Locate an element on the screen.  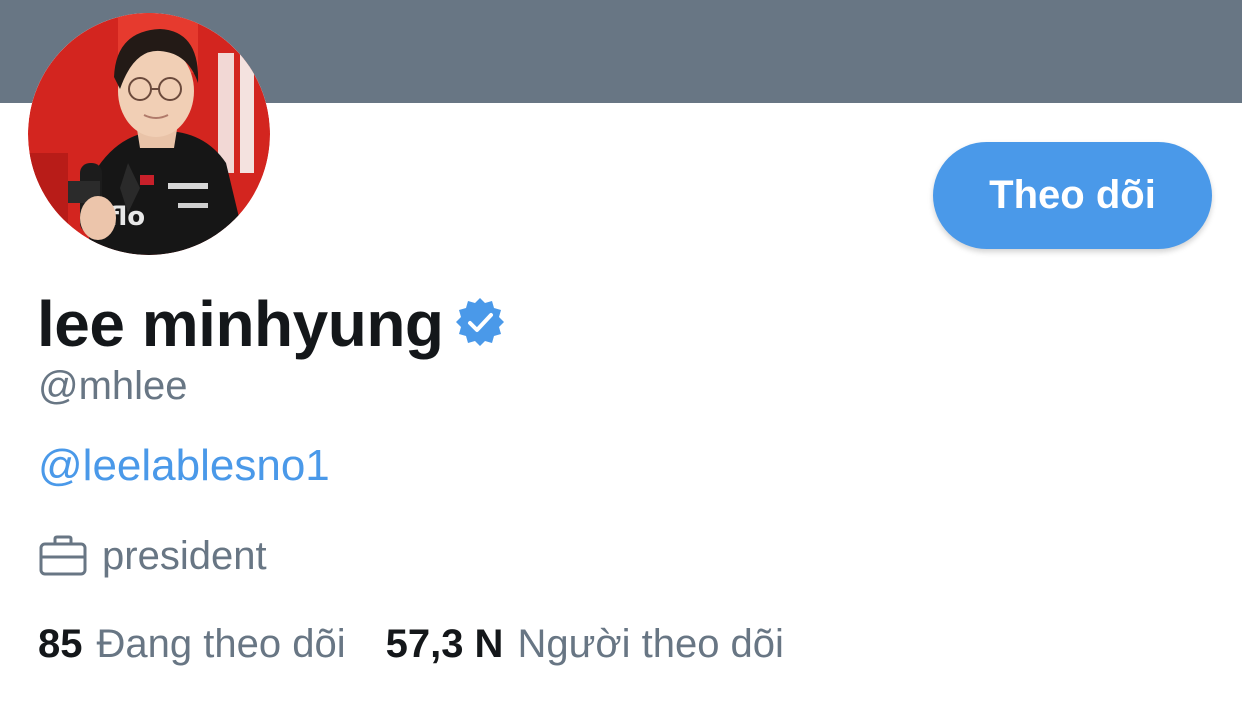
verified-badge-icon is located at coordinates (479, 322).